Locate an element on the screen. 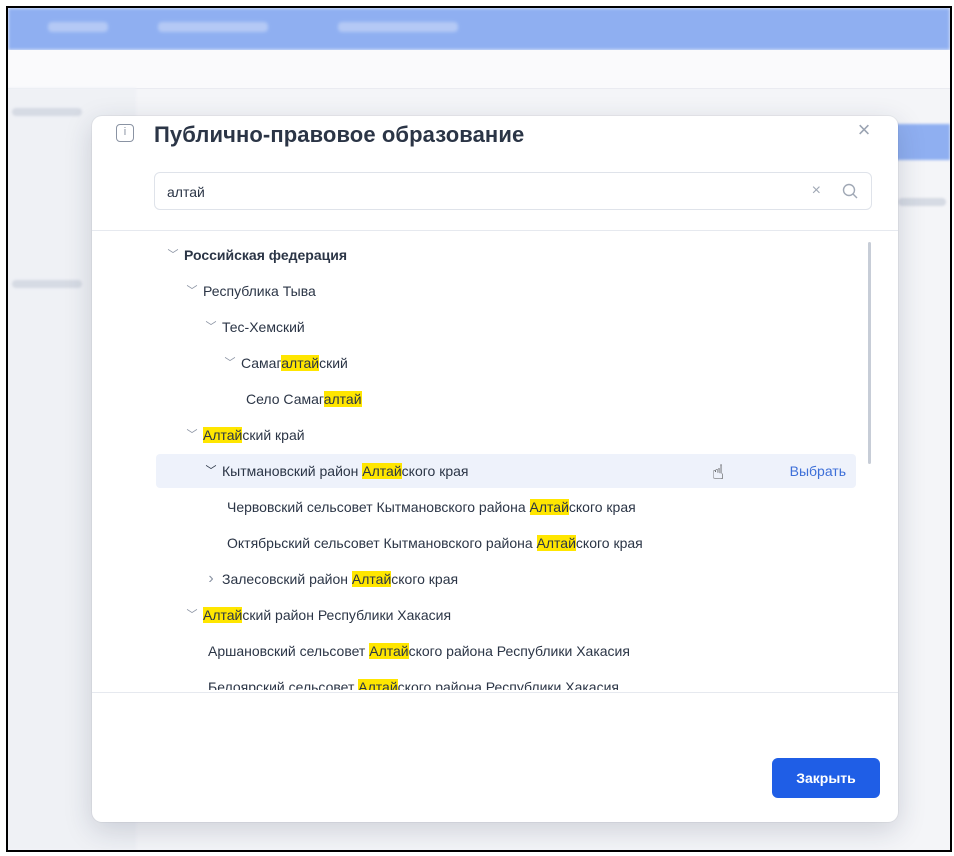  dialog-header: i Публично-правовое образование × is located at coordinates (495, 141).